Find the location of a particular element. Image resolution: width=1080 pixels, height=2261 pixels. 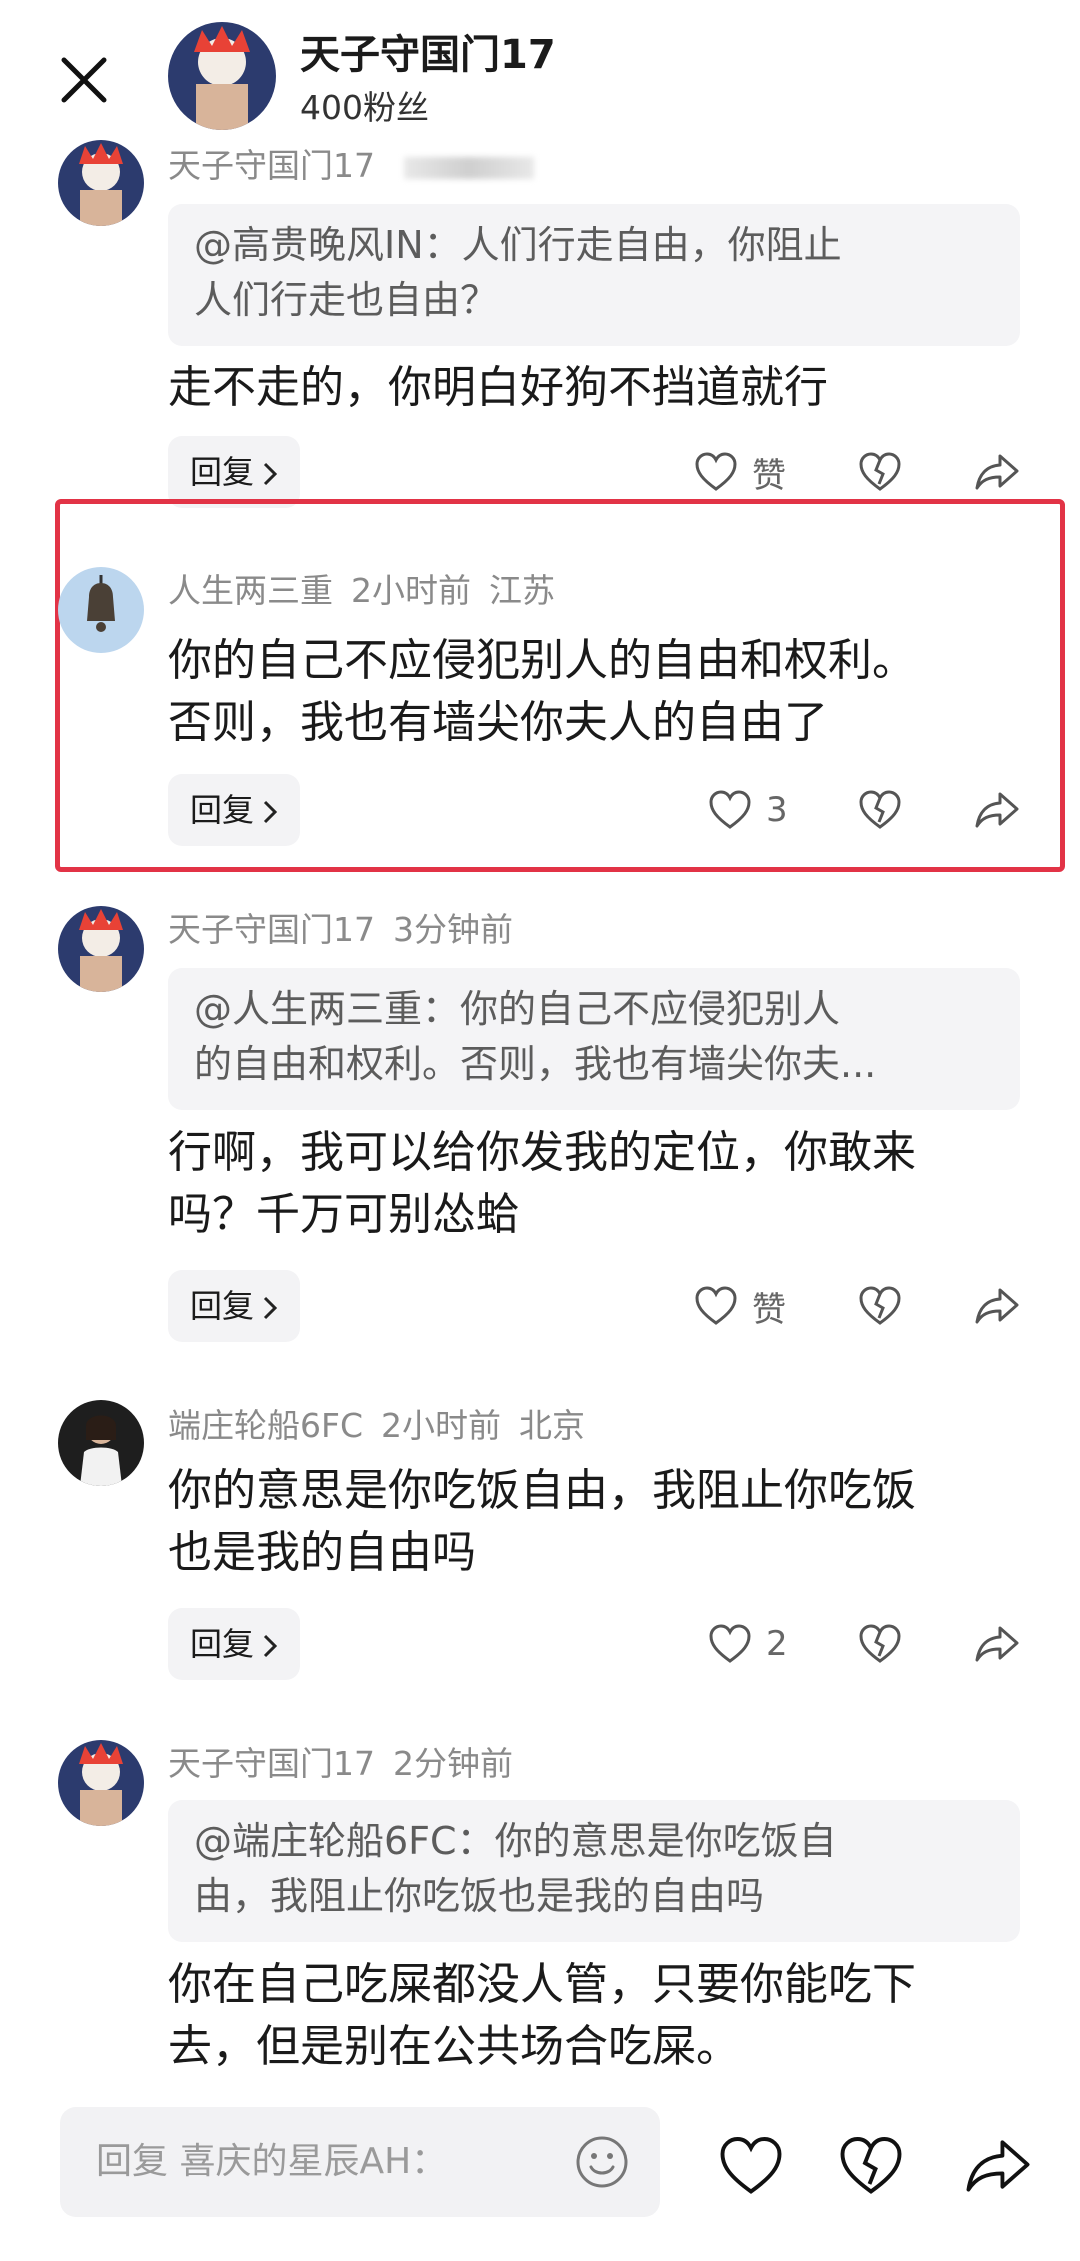

comment-text: 你的自己不应侵犯别人的自由和权利。 否则，我也有墙尖你夫人的自由了 is located at coordinates (608, 692).